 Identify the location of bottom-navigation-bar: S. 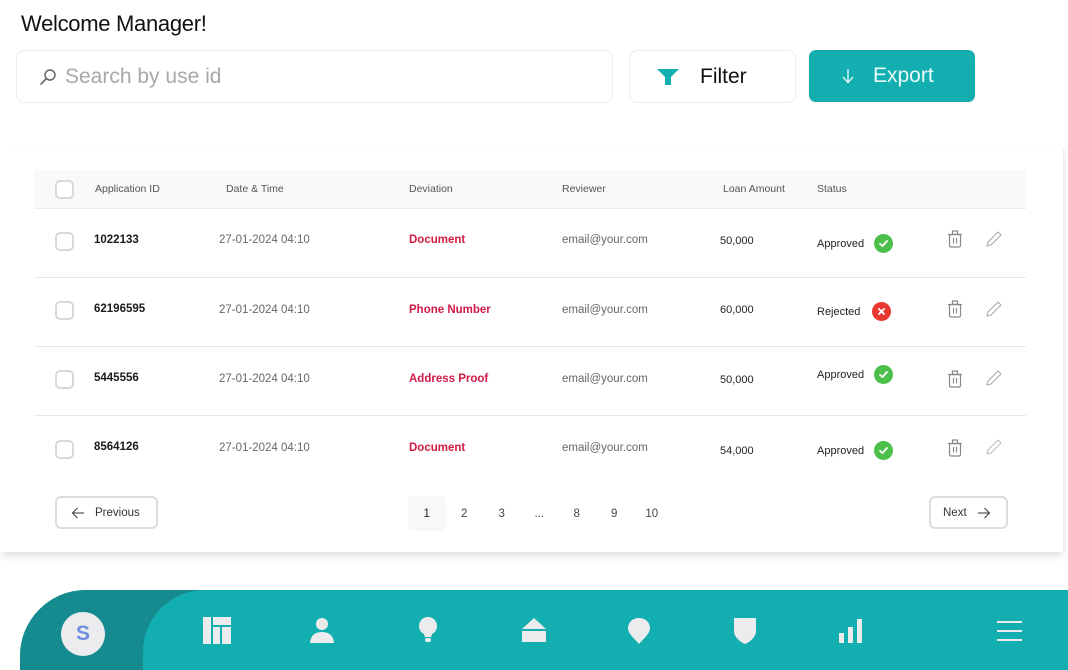
(534, 630).